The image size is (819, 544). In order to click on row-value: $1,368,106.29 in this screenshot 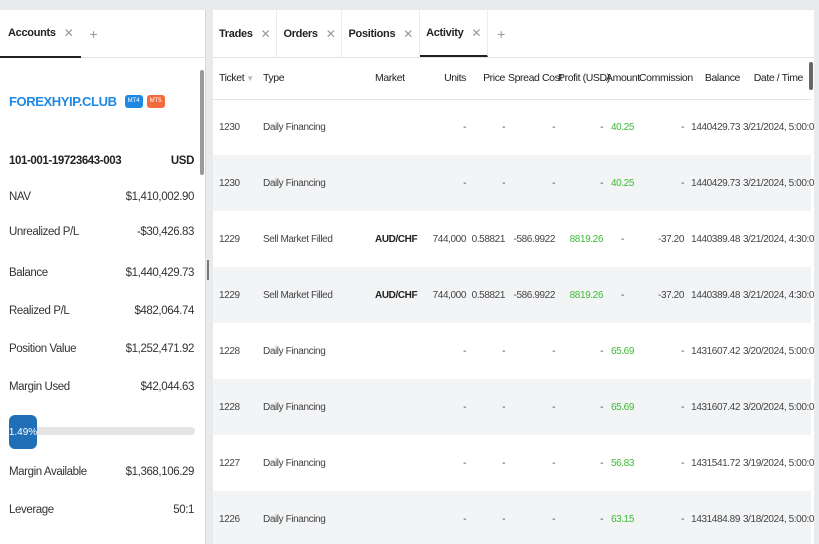, I will do `click(160, 472)`.